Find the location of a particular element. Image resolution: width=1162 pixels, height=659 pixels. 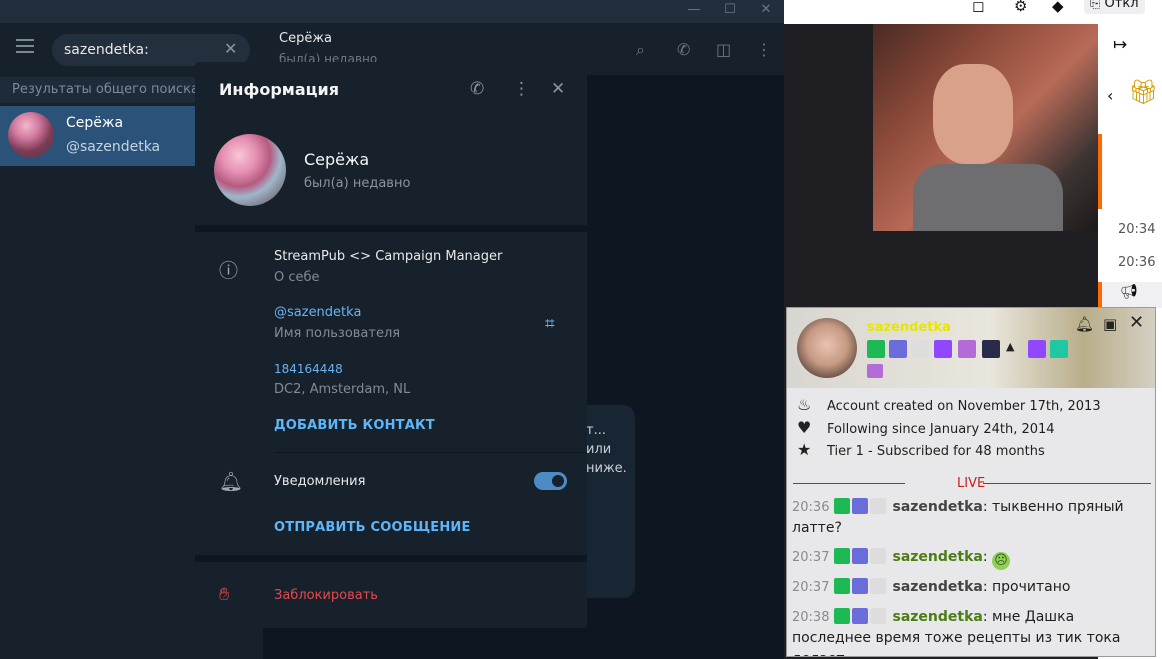

user-card-username: sazendetka is located at coordinates (909, 327).